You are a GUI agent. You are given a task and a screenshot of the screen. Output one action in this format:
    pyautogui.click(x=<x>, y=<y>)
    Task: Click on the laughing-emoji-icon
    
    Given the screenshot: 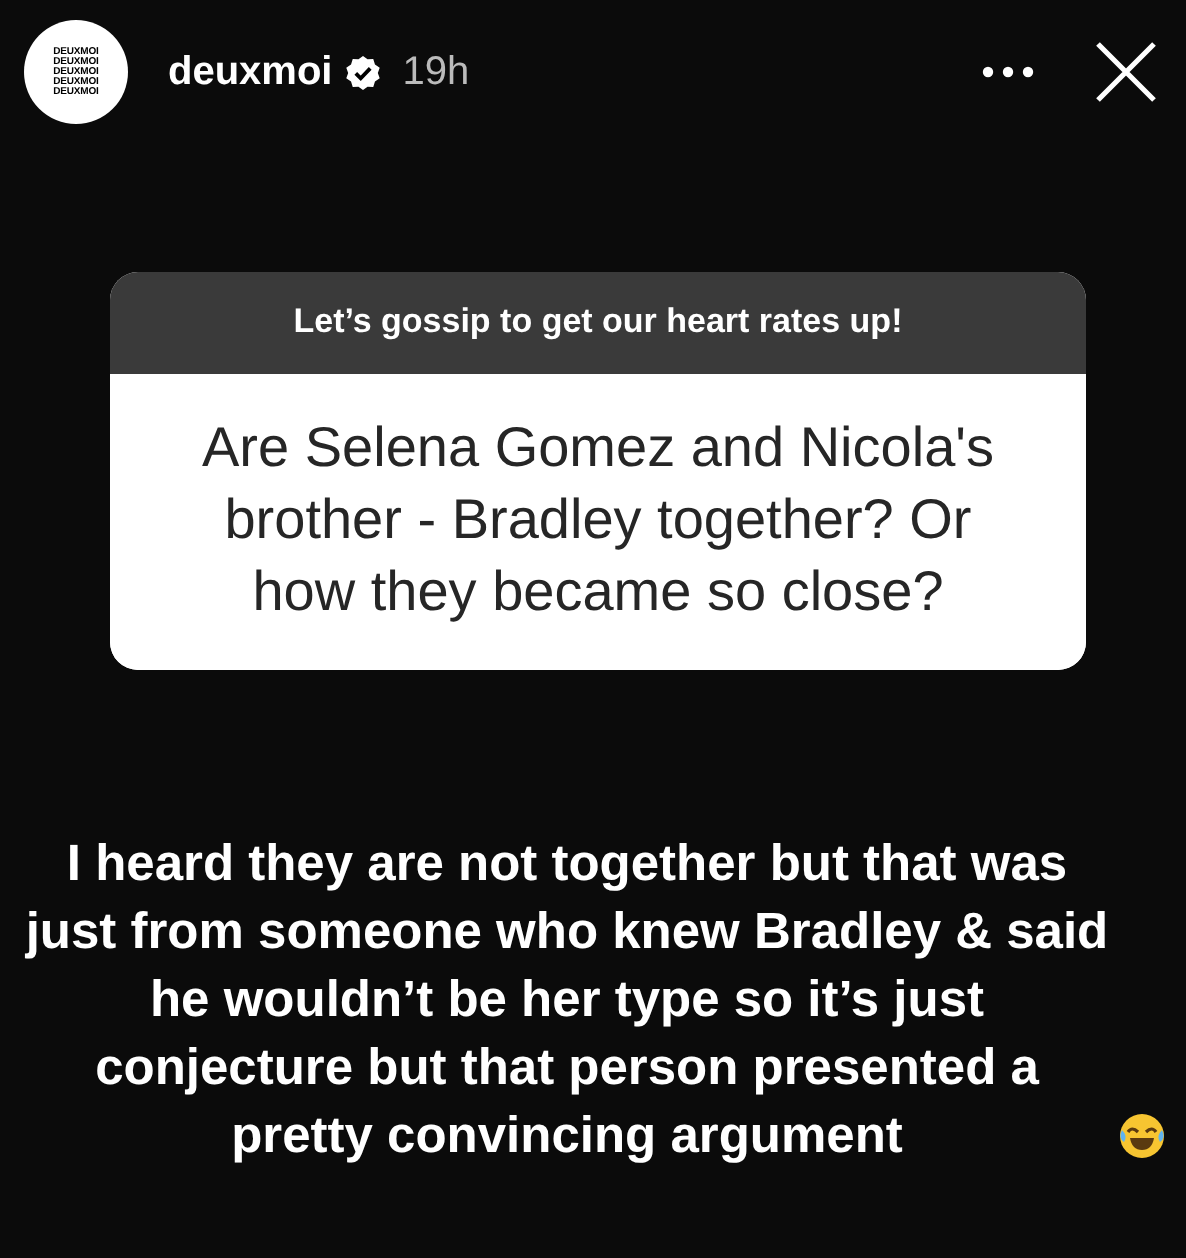 What is the action you would take?
    pyautogui.click(x=1142, y=1136)
    